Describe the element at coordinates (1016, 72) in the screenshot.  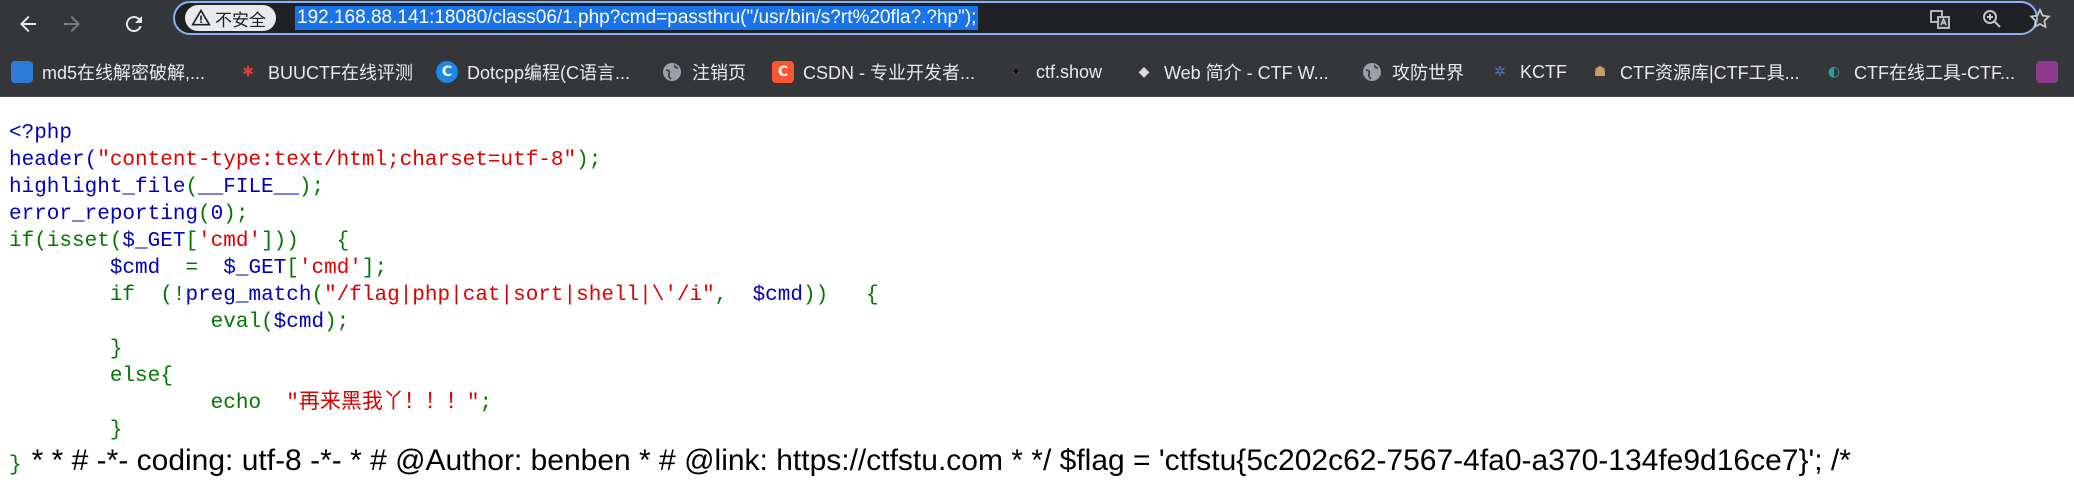
I see `ctfshow-icon: ✦` at that location.